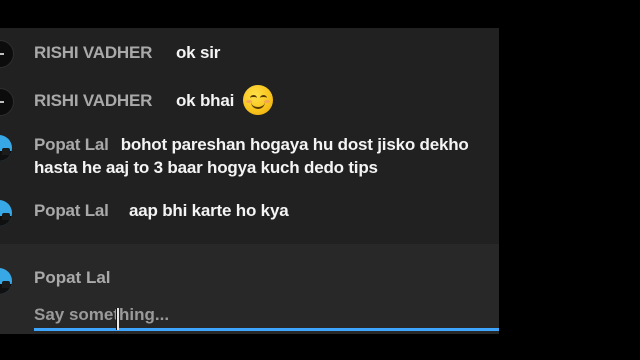  Describe the element at coordinates (258, 100) in the screenshot. I see `smiling-face-emoji-icon` at that location.